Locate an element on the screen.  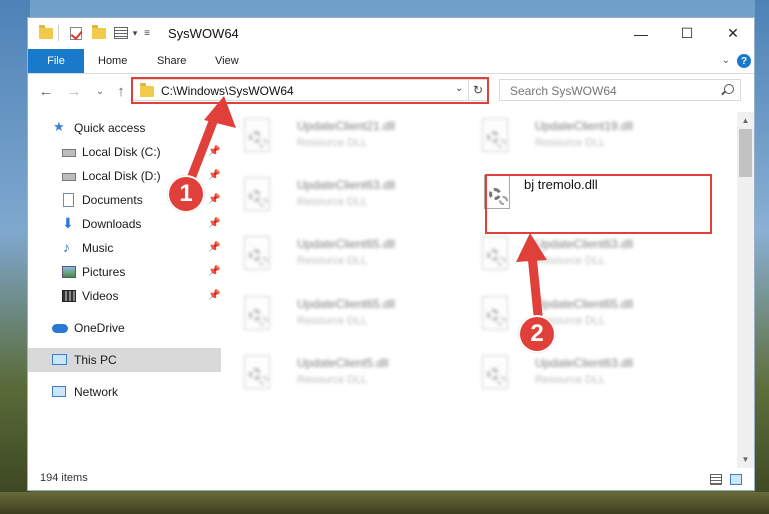
step-marker-1: 1 is located at coordinates (186, 194).